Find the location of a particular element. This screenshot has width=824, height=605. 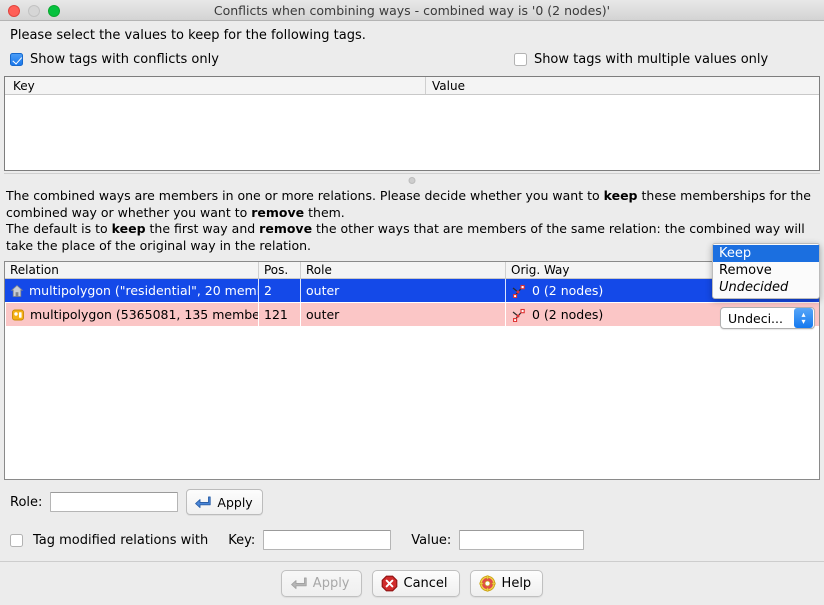

explain-2b: keep is located at coordinates (128, 228).